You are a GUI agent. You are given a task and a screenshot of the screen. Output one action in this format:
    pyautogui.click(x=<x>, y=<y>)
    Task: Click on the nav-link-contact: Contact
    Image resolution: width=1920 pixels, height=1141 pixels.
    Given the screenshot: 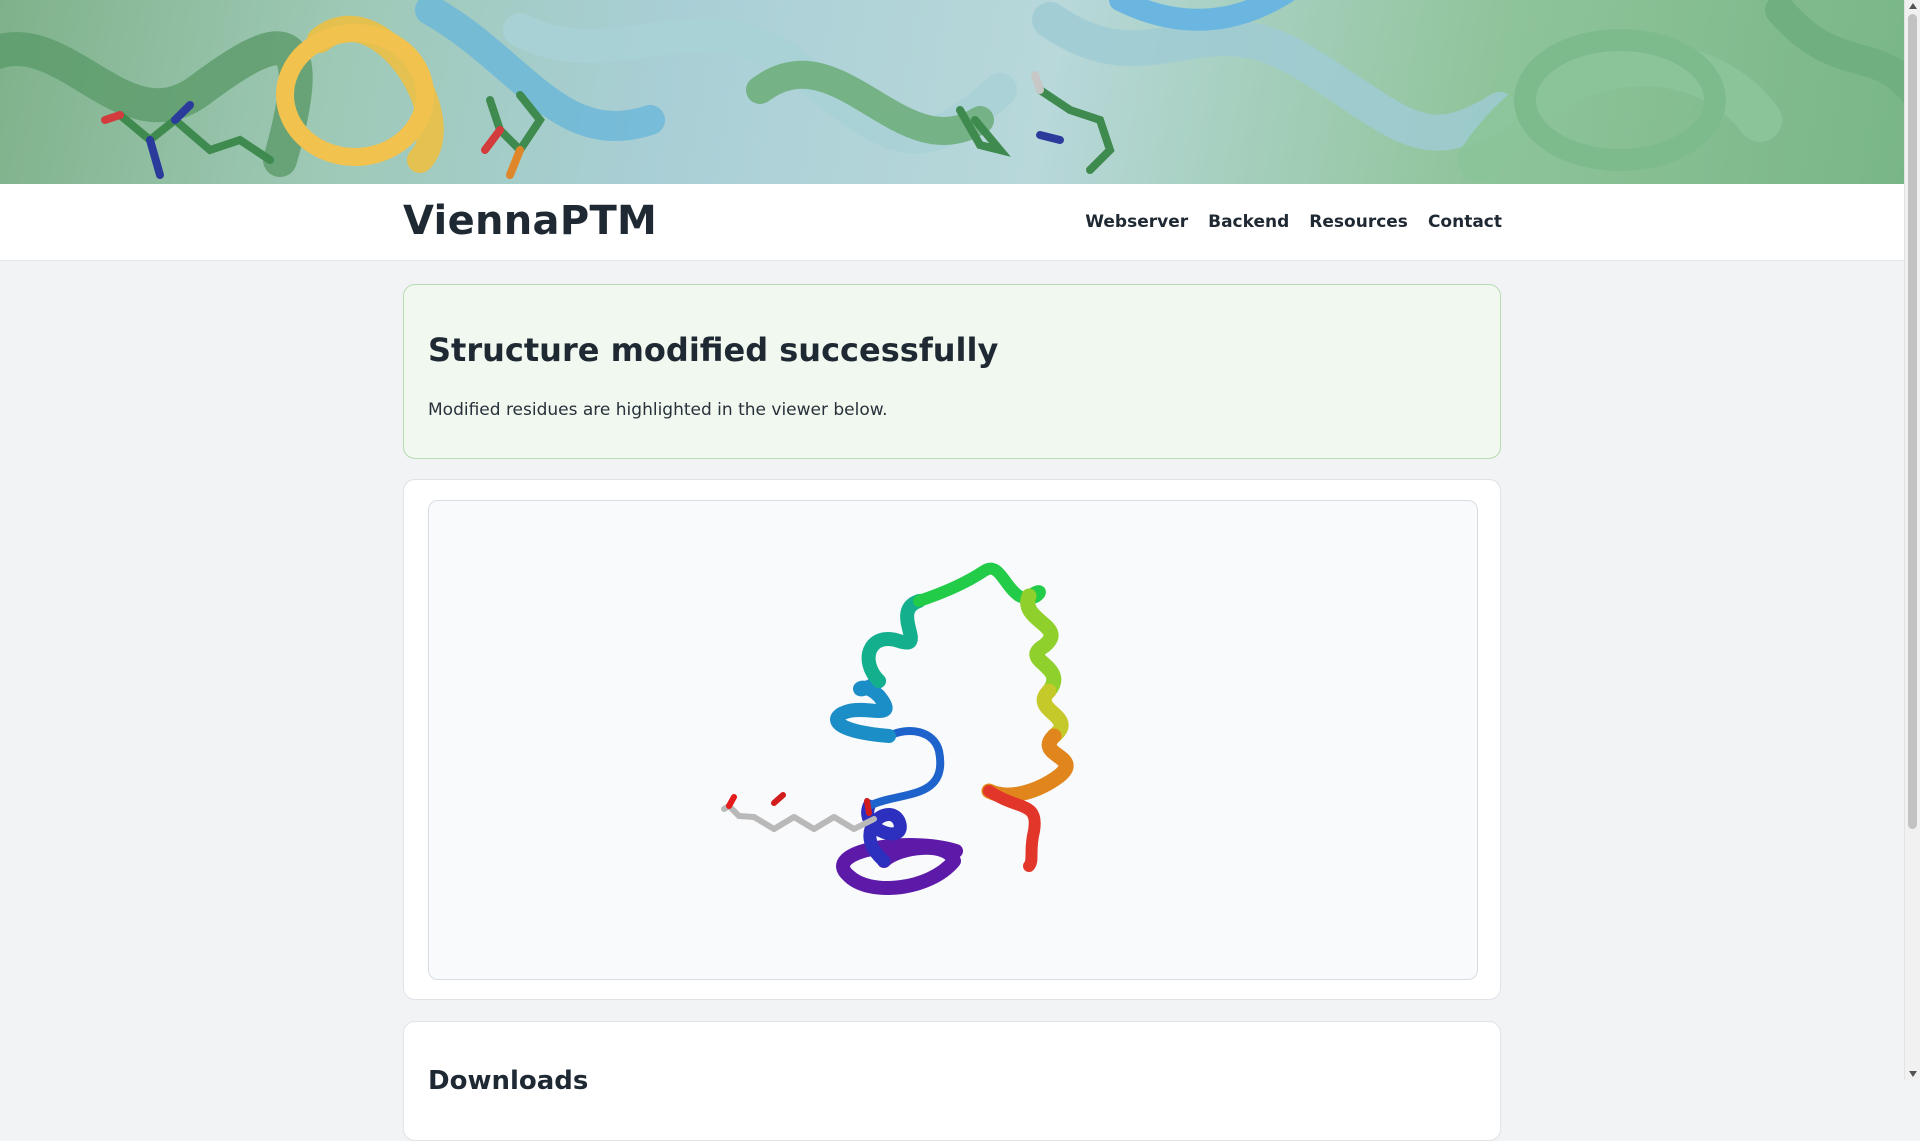 What is the action you would take?
    pyautogui.click(x=1465, y=222)
    